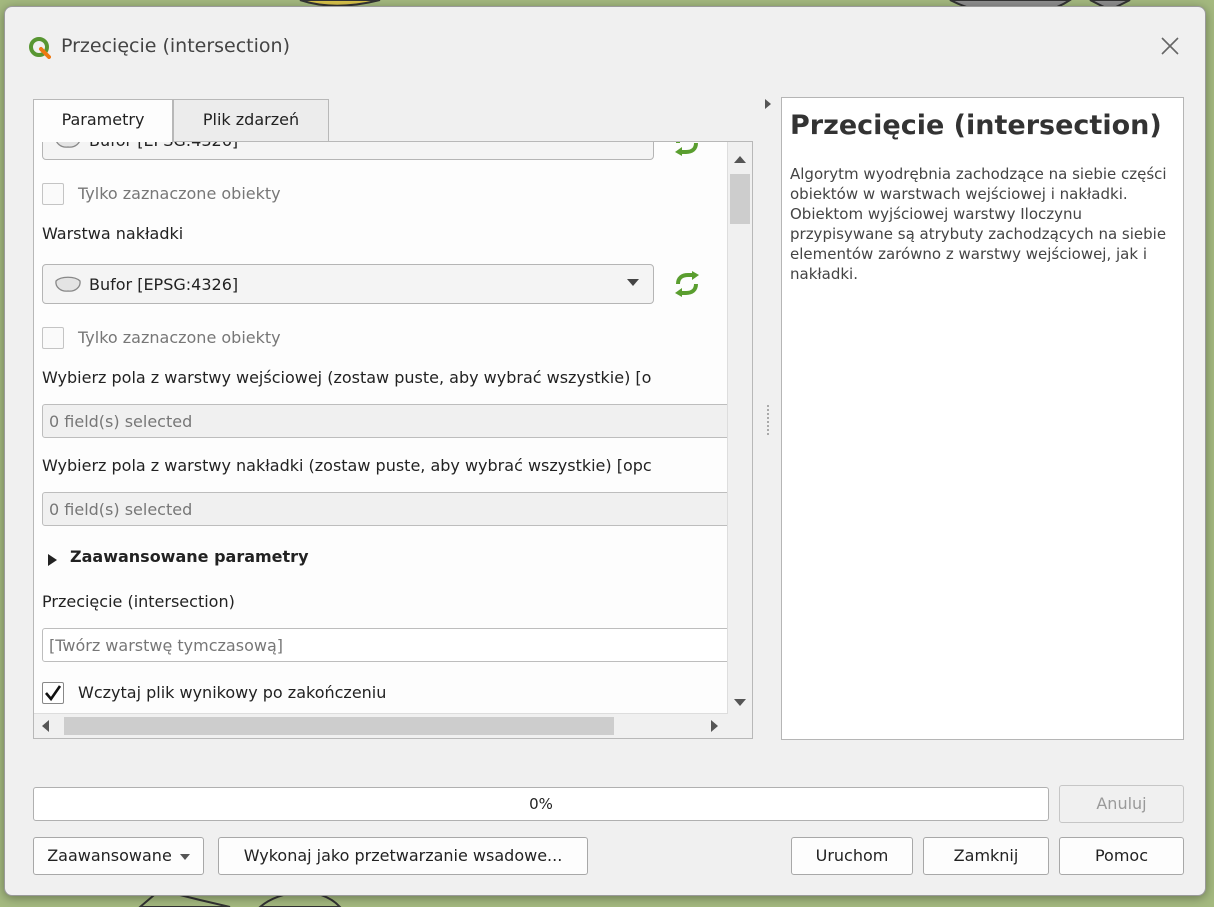 The height and width of the screenshot is (907, 1214). Describe the element at coordinates (986, 856) in the screenshot. I see `close-button: Zamknij` at that location.